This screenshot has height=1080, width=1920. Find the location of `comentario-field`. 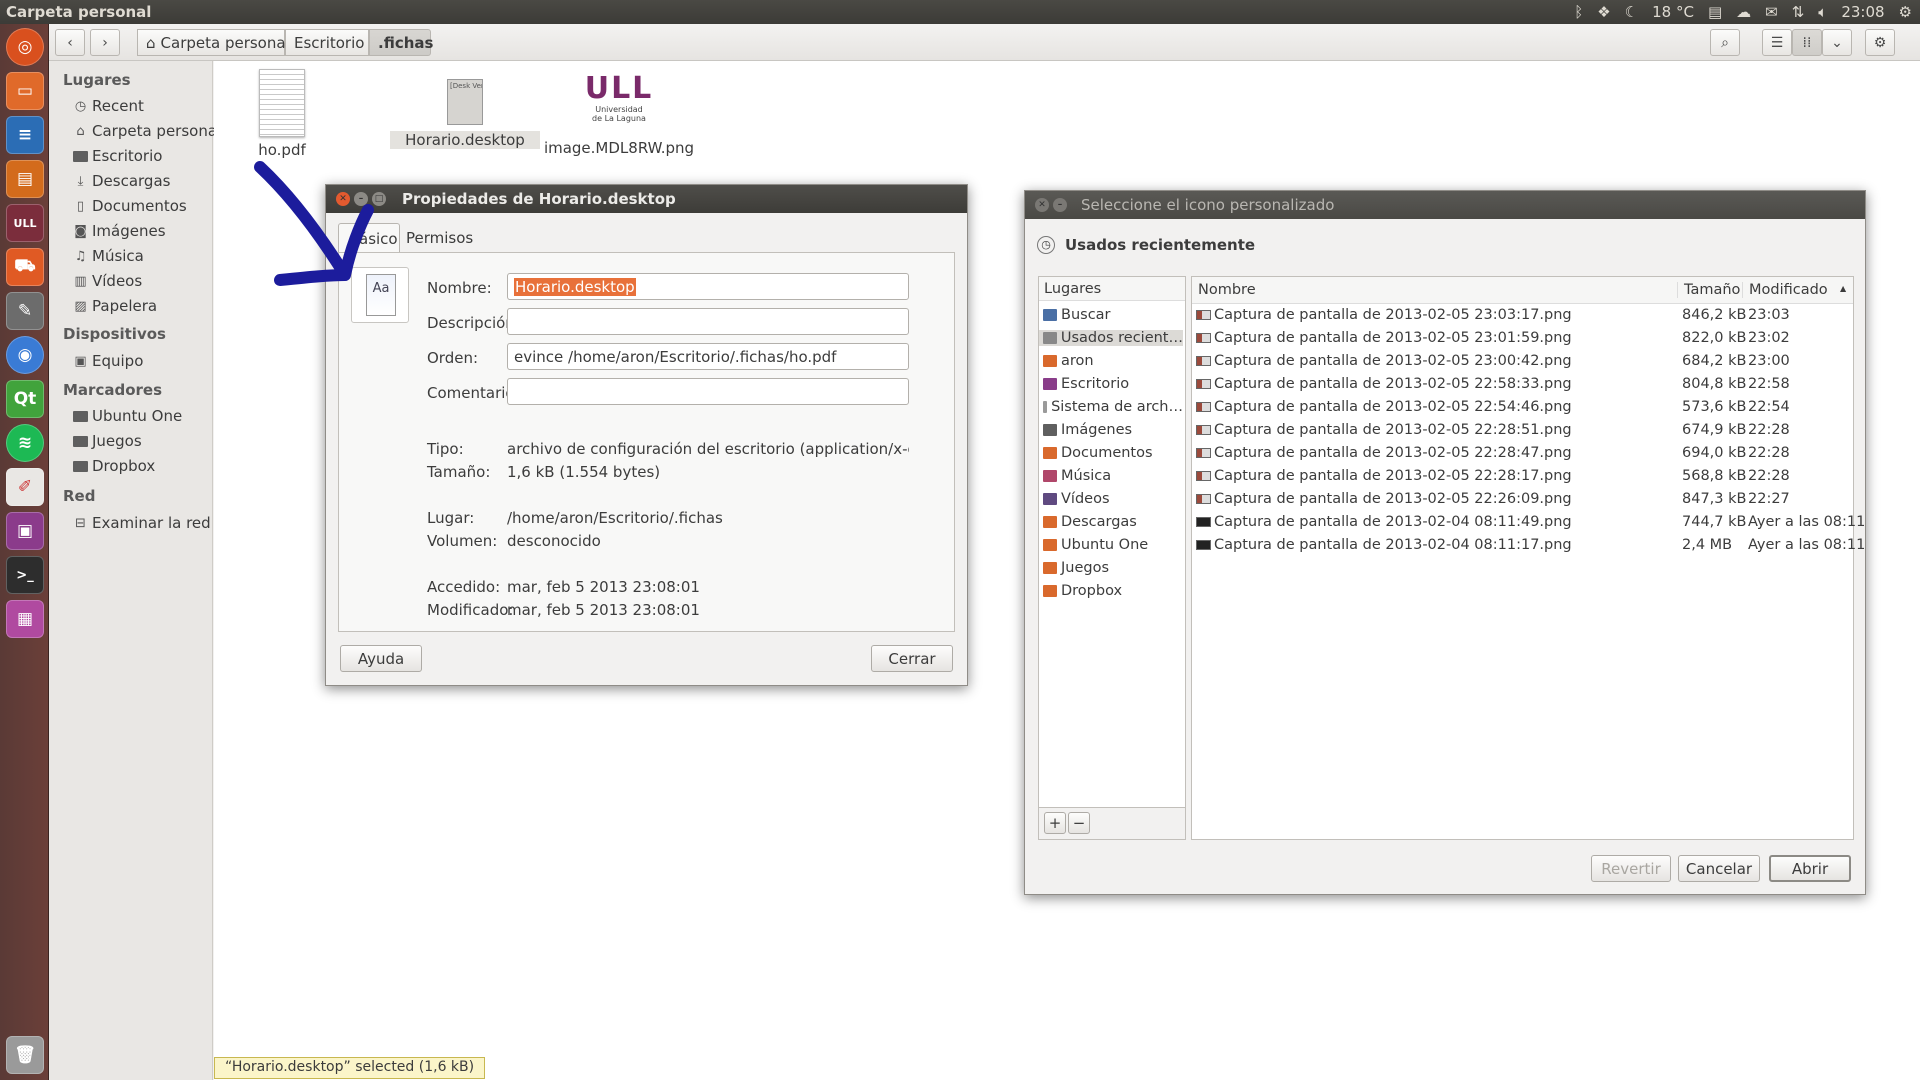

comentario-field is located at coordinates (708, 391).